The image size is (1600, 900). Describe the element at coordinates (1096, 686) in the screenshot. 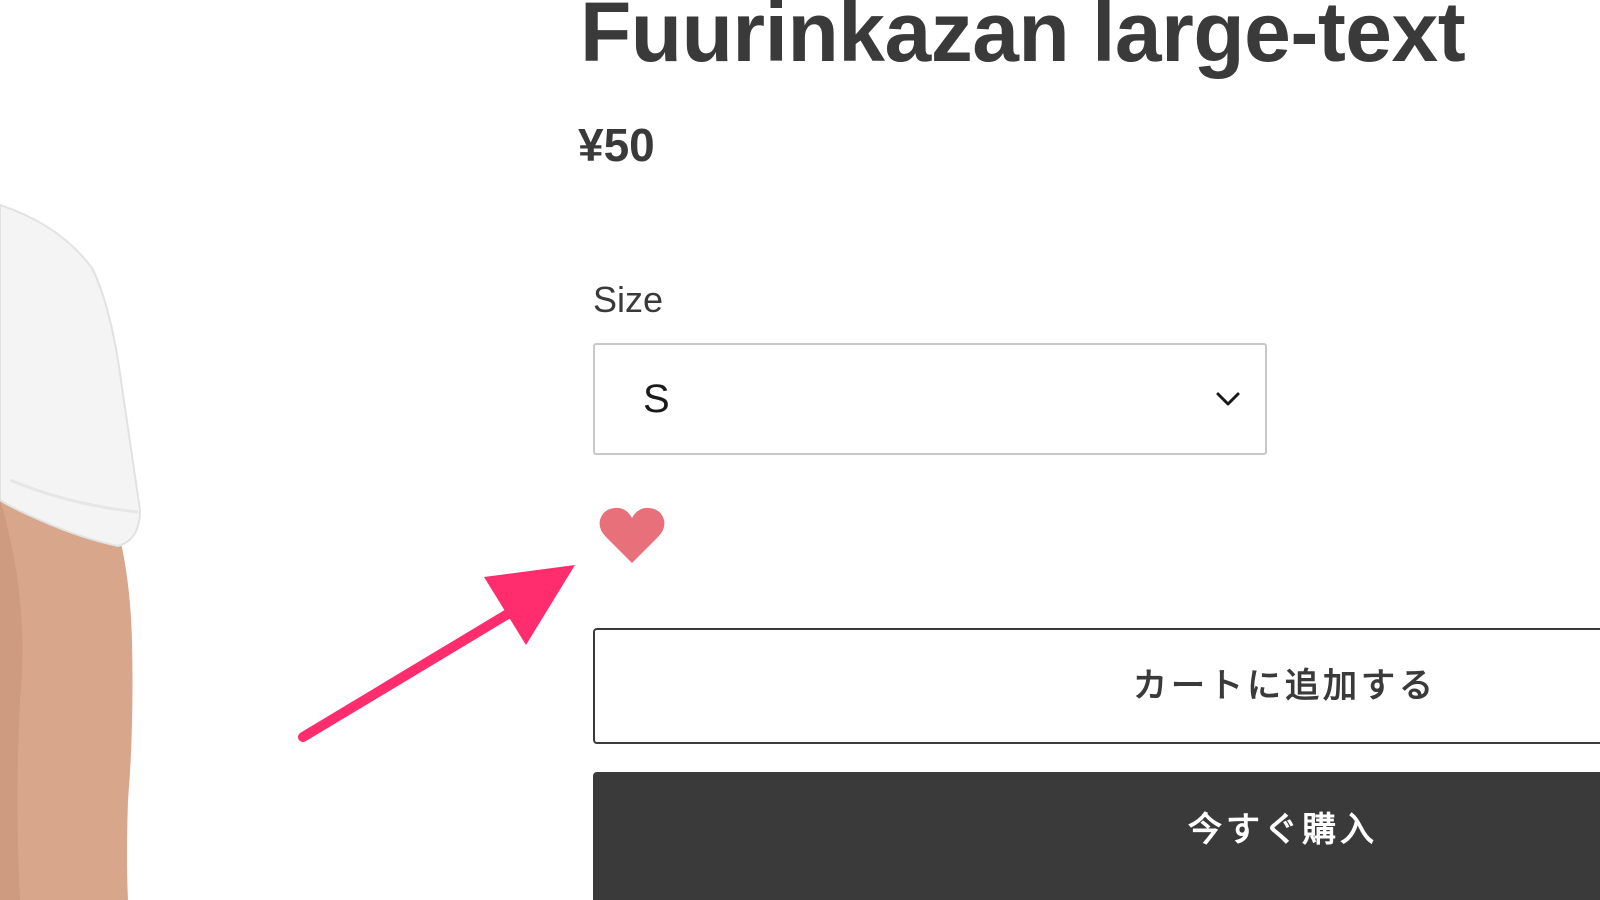

I see `add-to-cart-button: カートに追加する` at that location.